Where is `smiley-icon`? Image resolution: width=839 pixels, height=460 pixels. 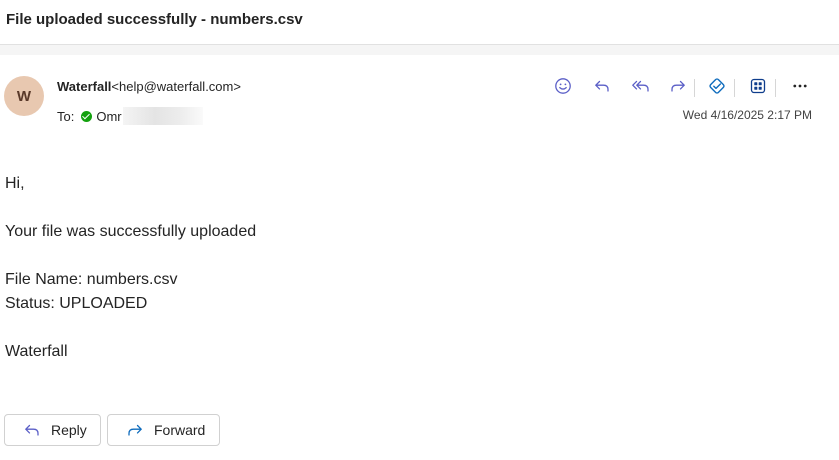 smiley-icon is located at coordinates (563, 88).